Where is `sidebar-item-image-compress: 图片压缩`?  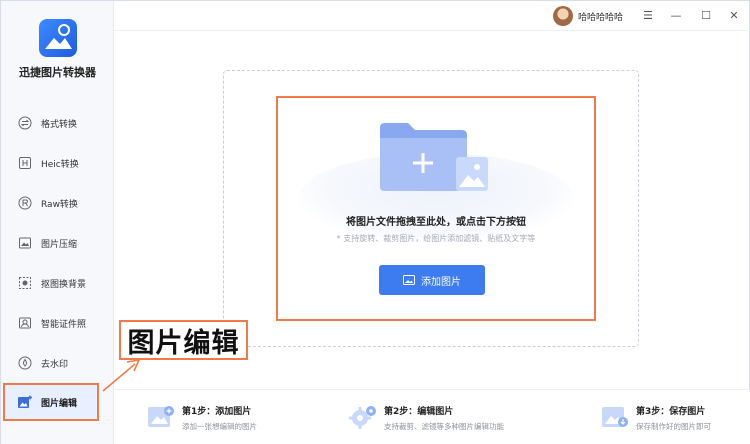
sidebar-item-image-compress: 图片压缩 is located at coordinates (57, 243).